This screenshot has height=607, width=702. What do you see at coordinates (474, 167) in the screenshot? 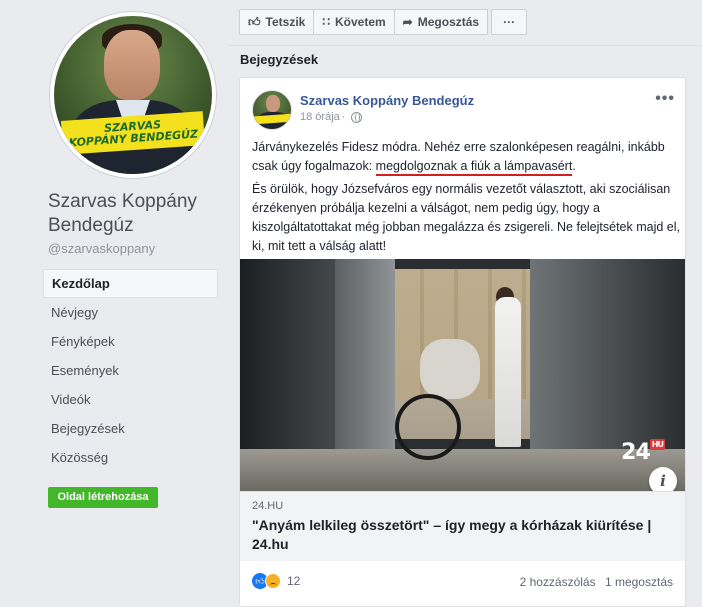
I see `underlined-phrase: megdolgoznak a fiúk a lámpavasért` at bounding box center [474, 167].